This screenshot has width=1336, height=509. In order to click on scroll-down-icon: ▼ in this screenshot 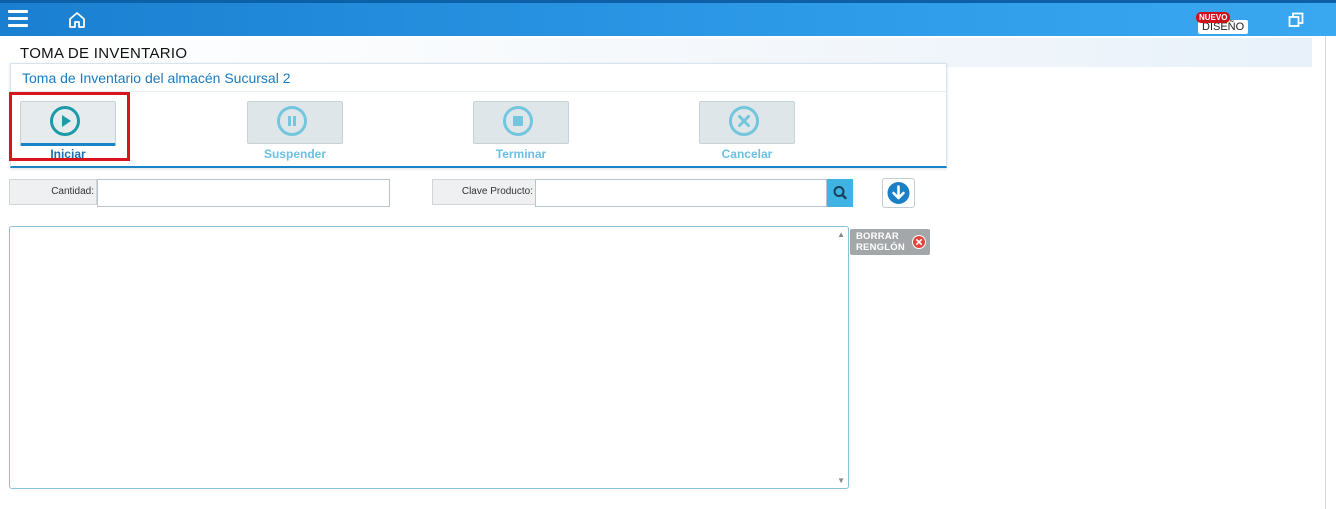, I will do `click(841, 480)`.